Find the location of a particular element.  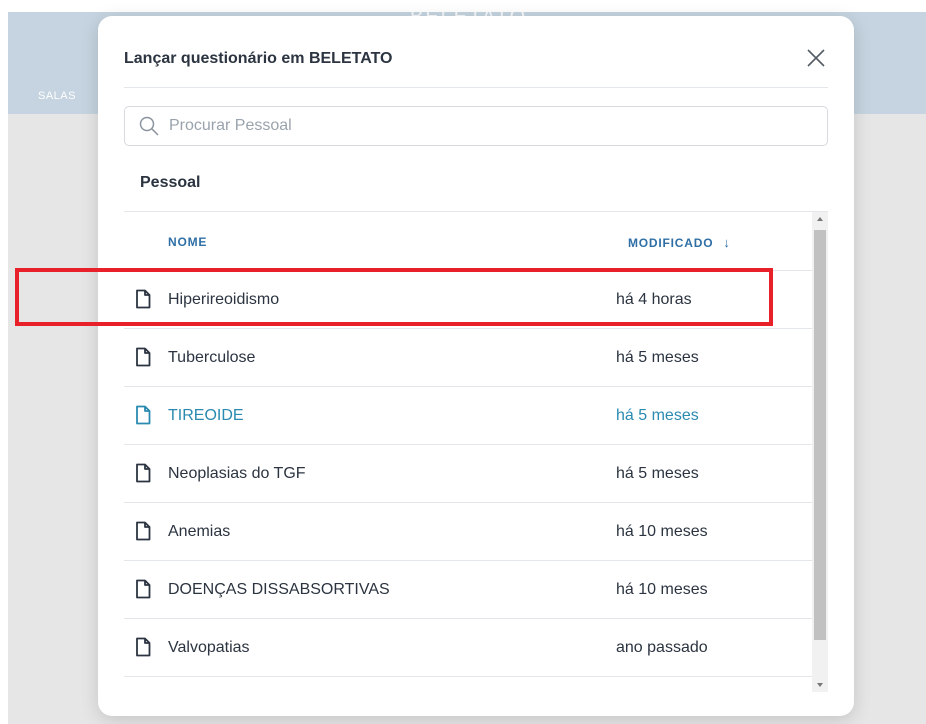

column-header-name: NOME is located at coordinates (187, 242).